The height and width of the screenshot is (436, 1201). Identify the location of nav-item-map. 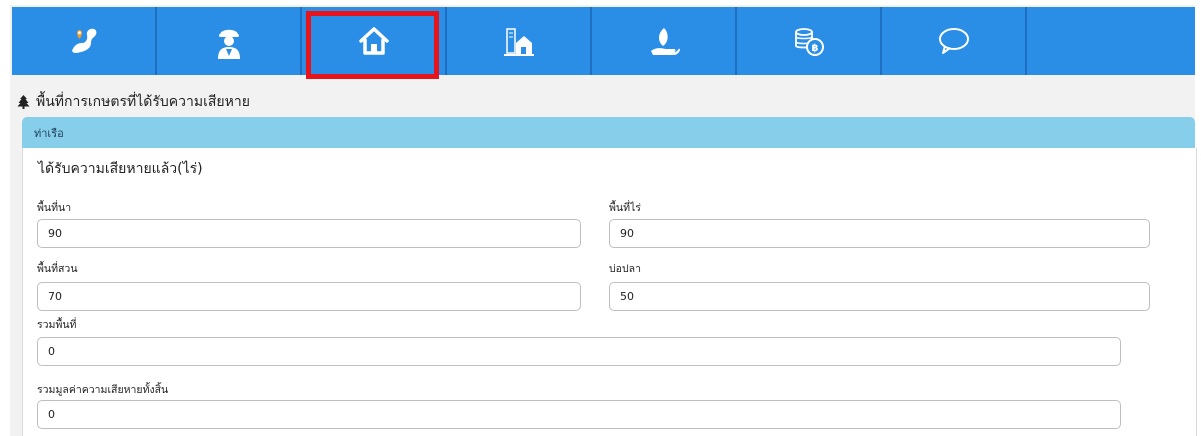
(84, 41).